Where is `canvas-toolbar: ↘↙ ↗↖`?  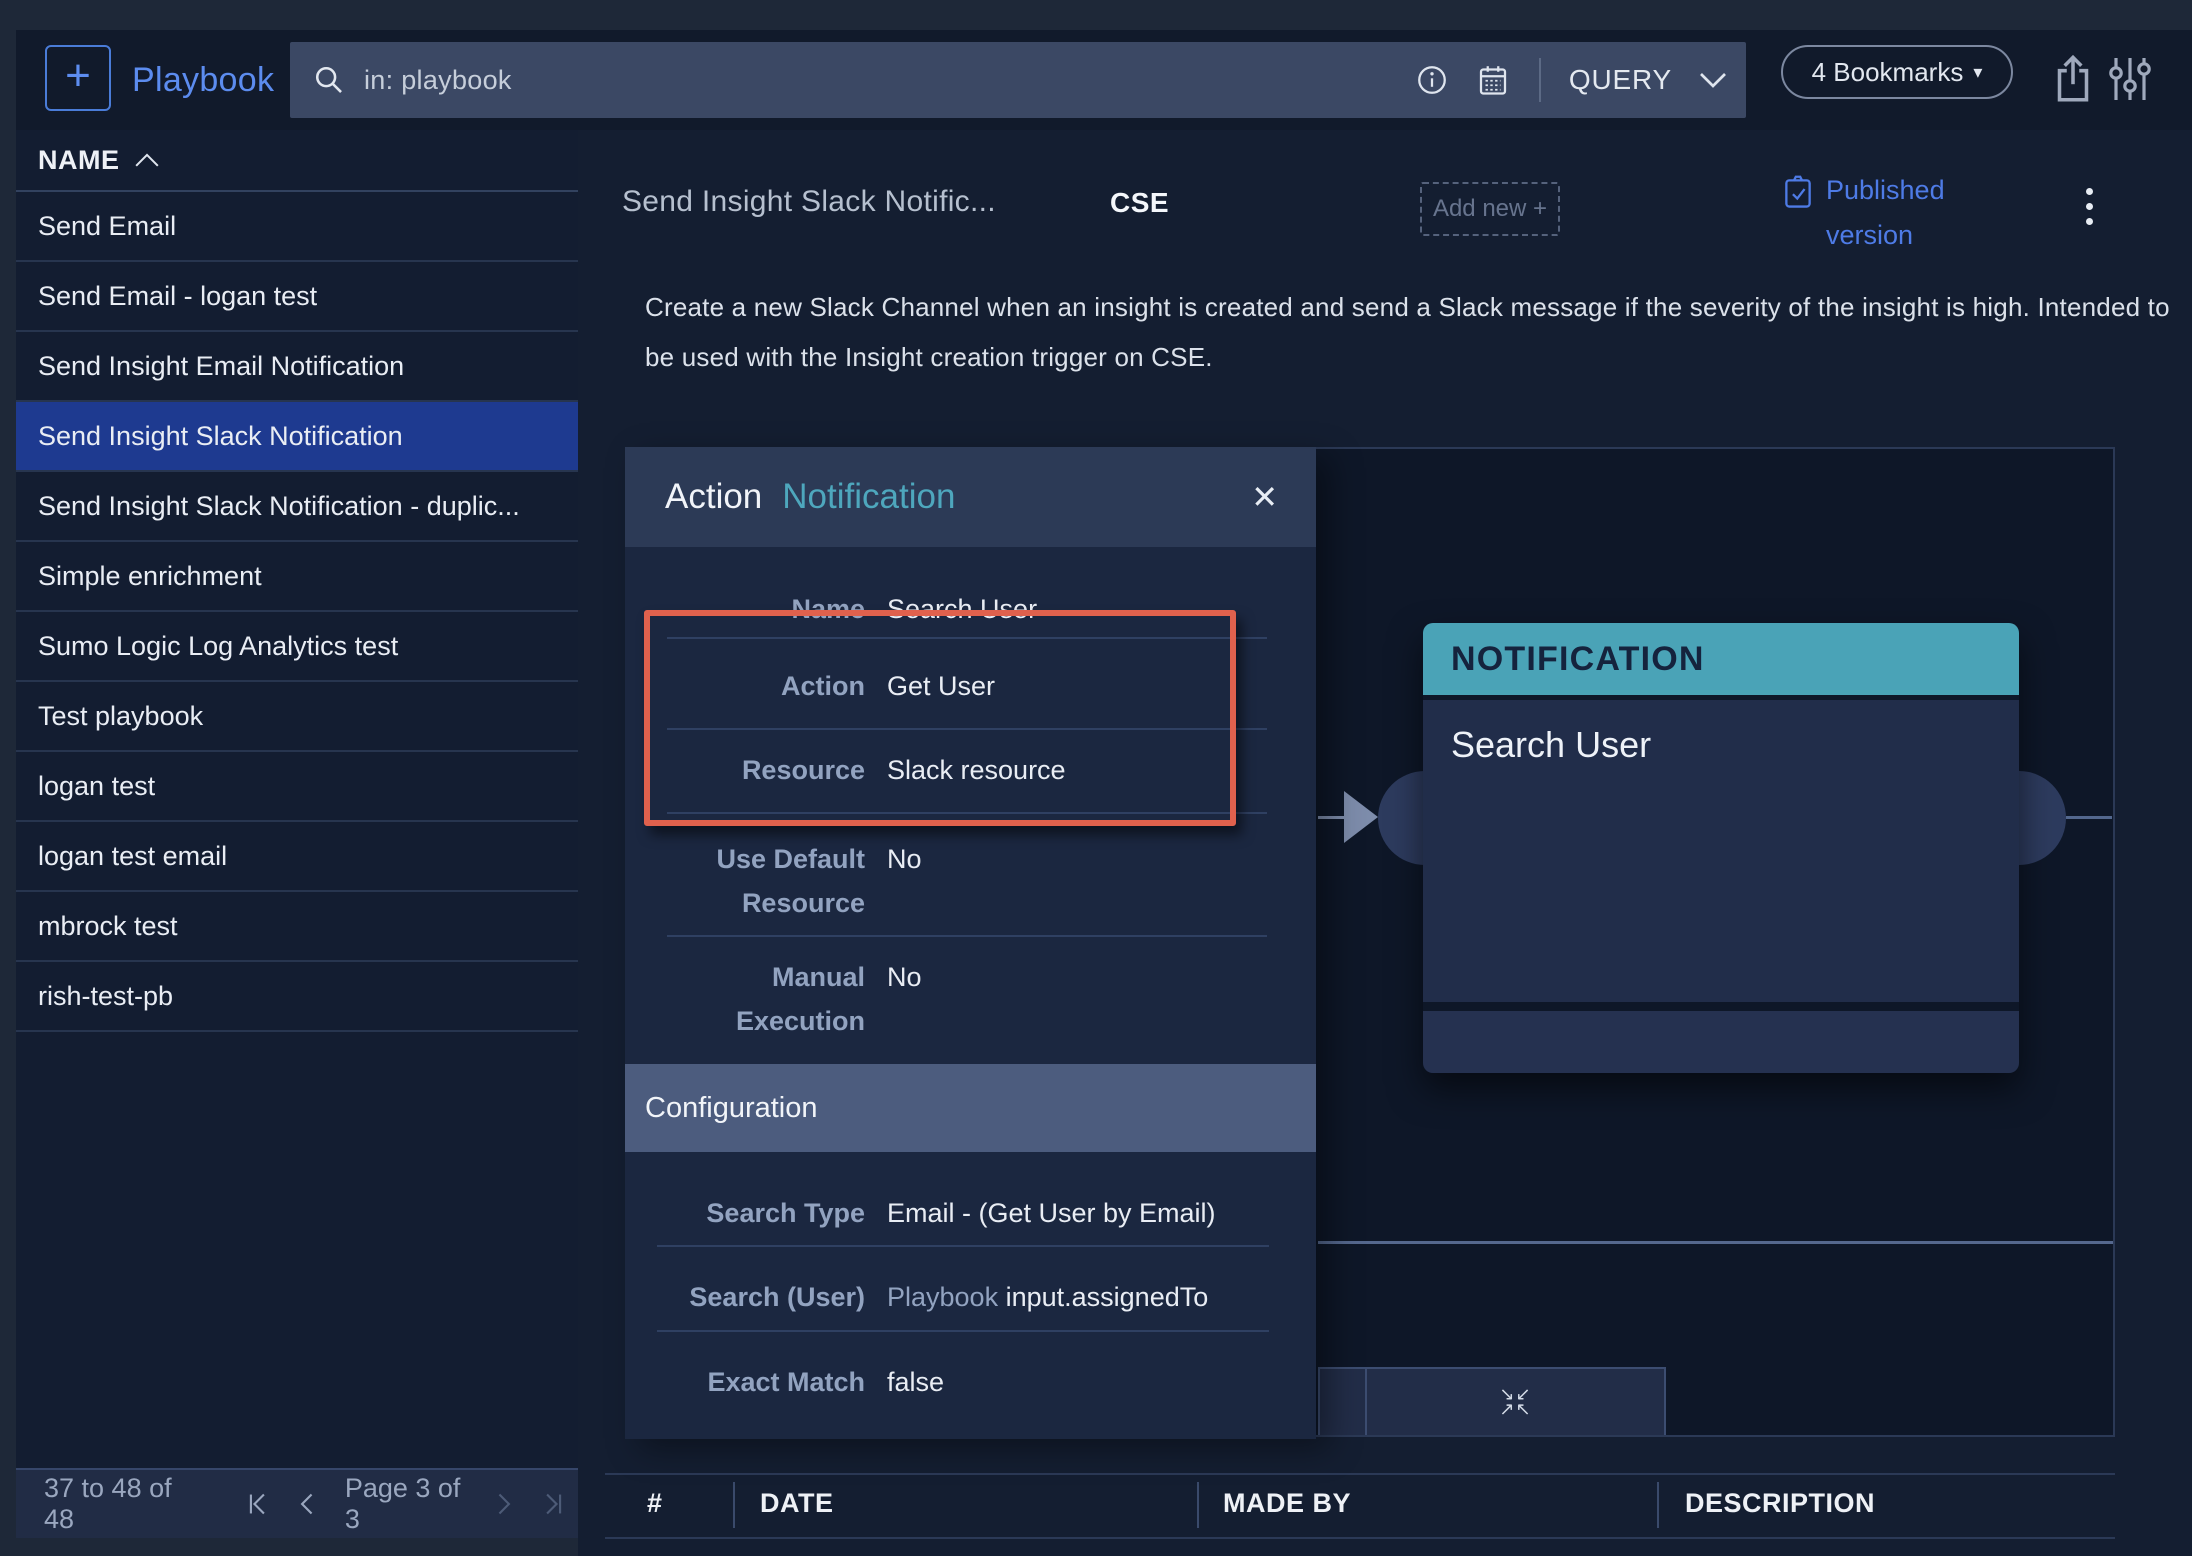 canvas-toolbar: ↘↙ ↗↖ is located at coordinates (1492, 1401).